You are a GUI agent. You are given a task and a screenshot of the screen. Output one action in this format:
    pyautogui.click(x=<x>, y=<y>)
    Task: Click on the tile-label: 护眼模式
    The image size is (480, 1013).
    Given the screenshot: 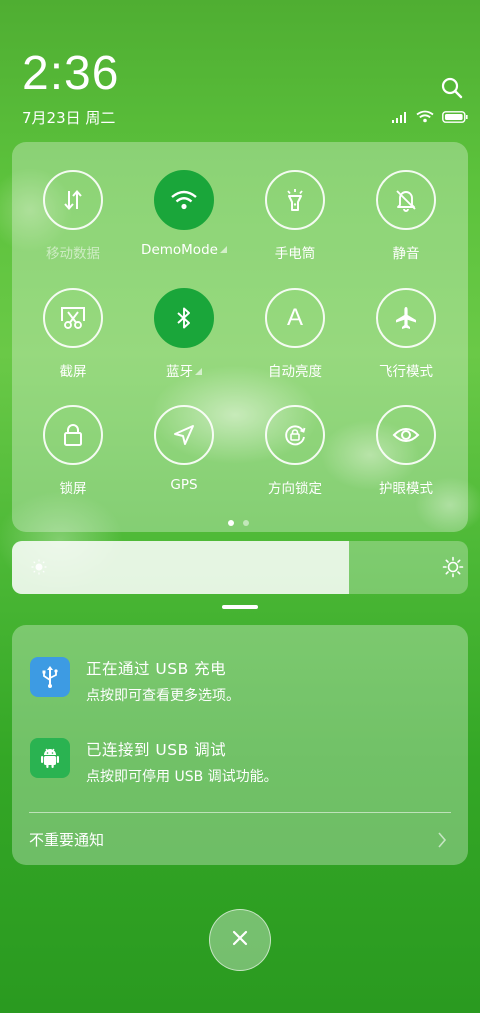 What is the action you would take?
    pyautogui.click(x=406, y=489)
    